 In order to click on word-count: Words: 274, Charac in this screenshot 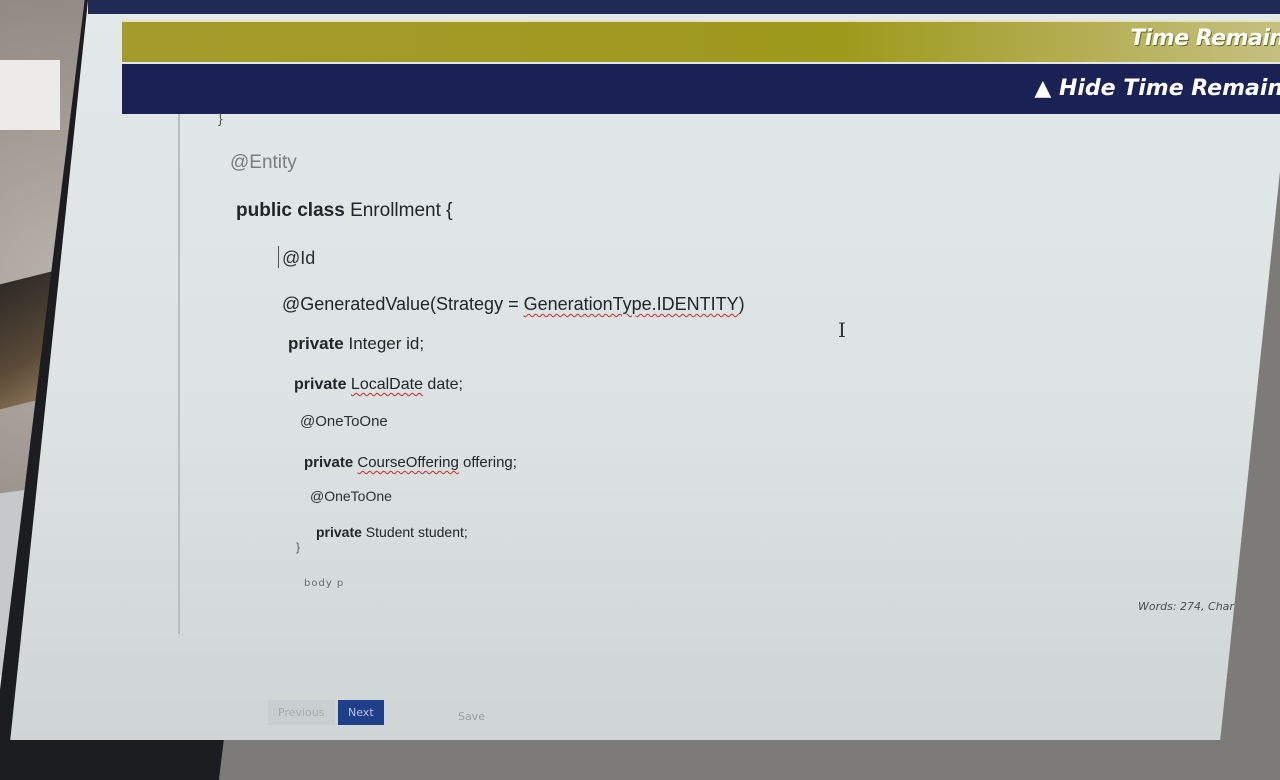, I will do `click(1192, 606)`.